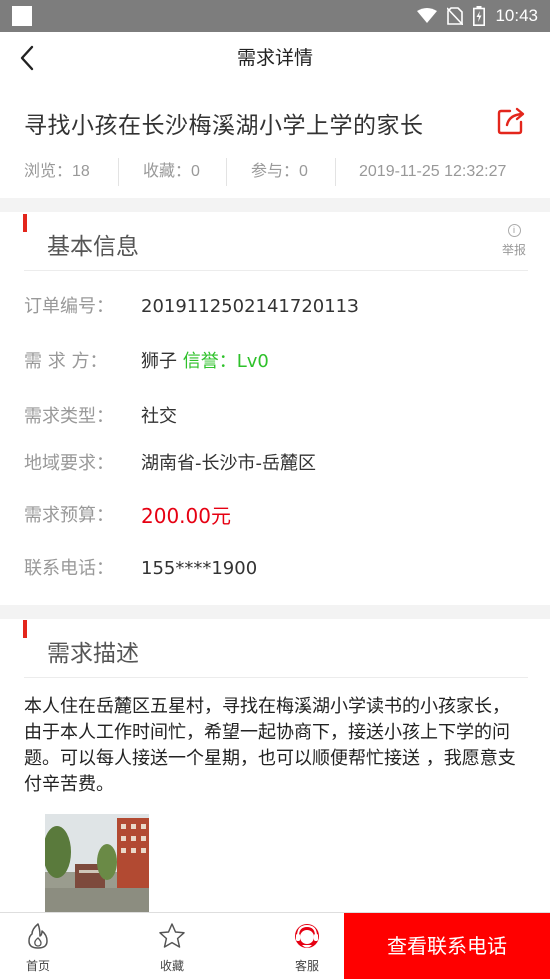  I want to click on region-row: 地域要求： 湖南省-长沙市-岳麓区, so click(276, 464).